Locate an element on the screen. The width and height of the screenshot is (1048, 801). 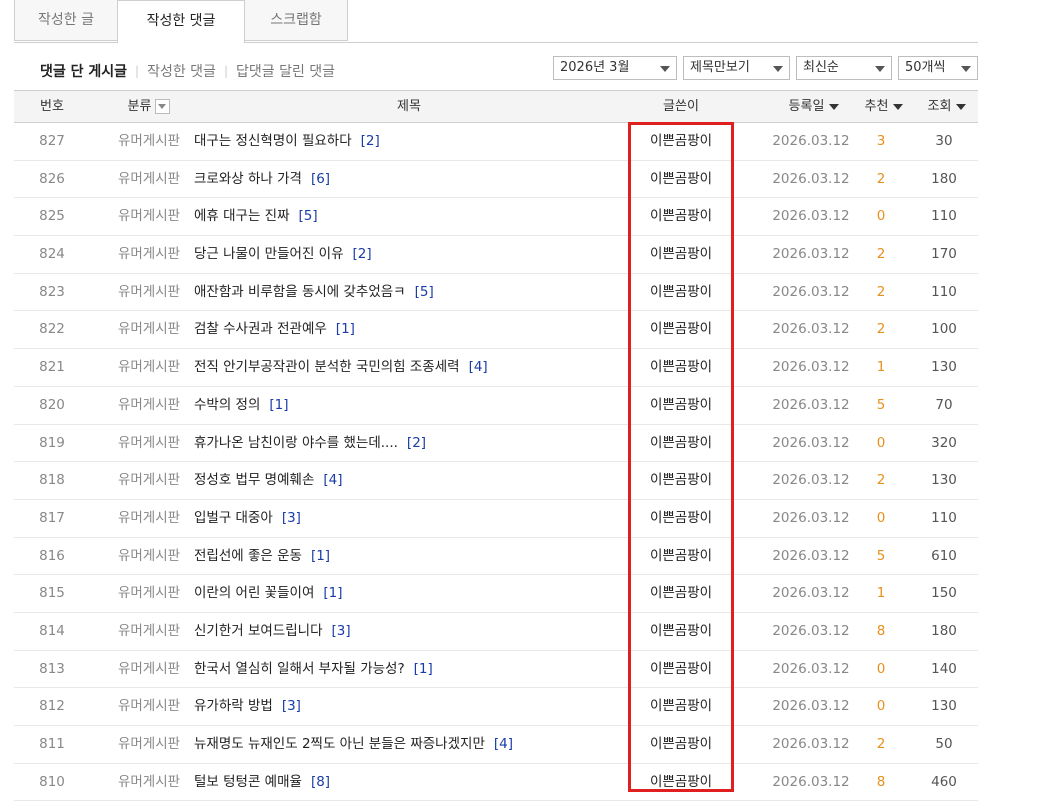
sort-select: 최신순 is located at coordinates (844, 68).